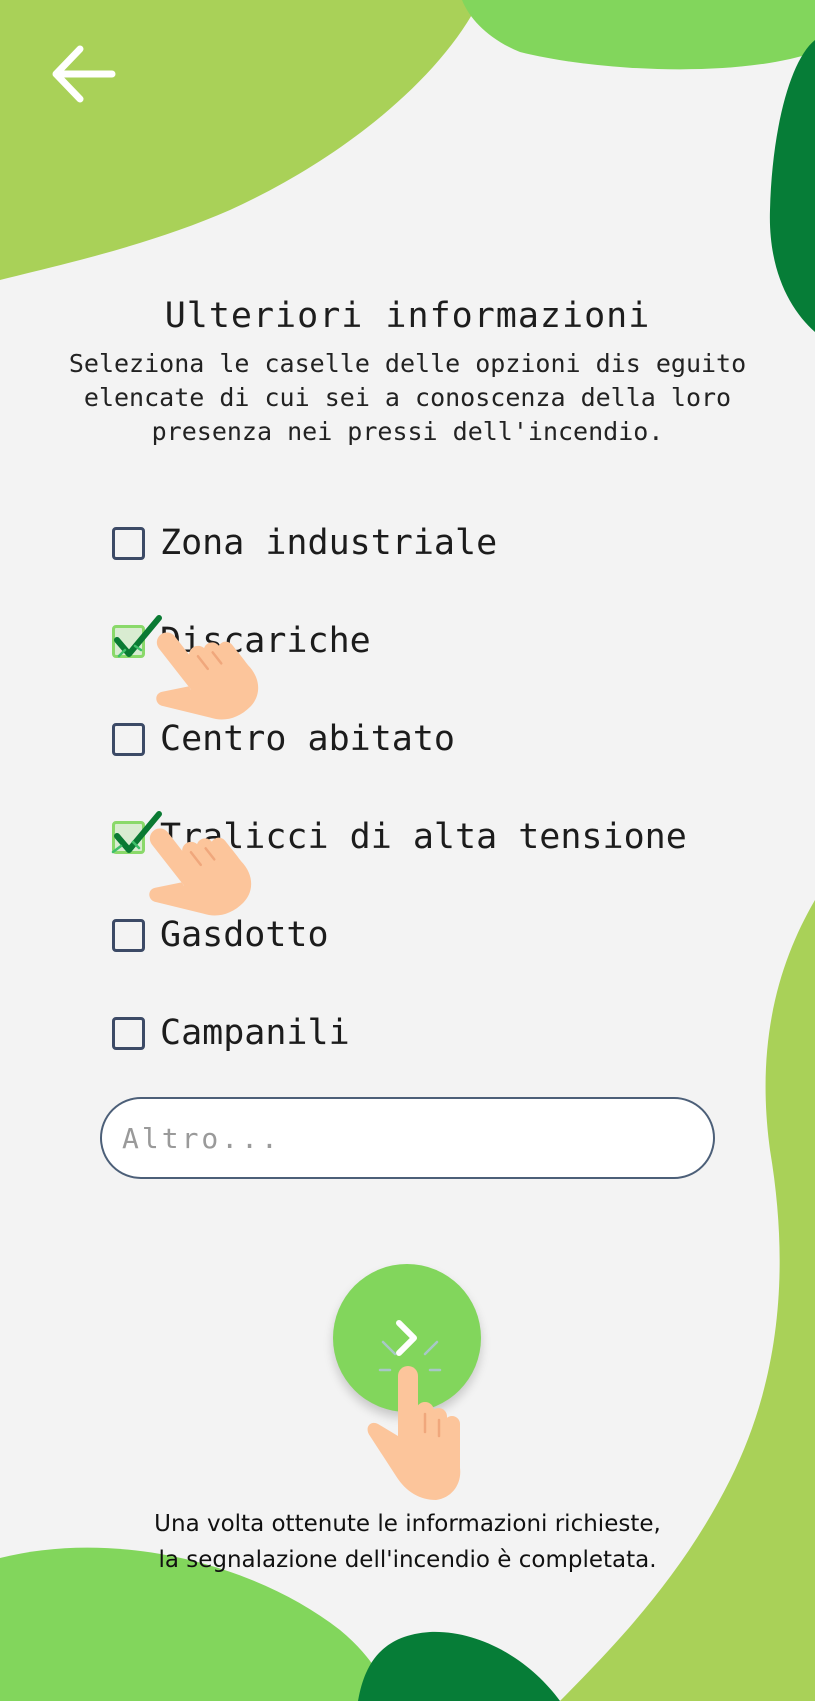 Image resolution: width=815 pixels, height=1701 pixels. Describe the element at coordinates (407, 1138) in the screenshot. I see `other-info-input` at that location.